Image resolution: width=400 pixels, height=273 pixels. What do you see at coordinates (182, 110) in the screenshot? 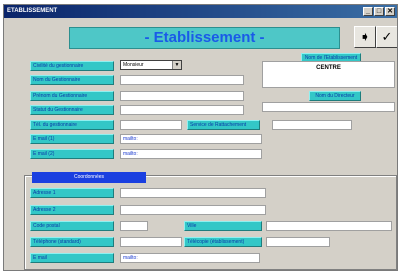
I see `statut-gestionnaire-field` at bounding box center [182, 110].